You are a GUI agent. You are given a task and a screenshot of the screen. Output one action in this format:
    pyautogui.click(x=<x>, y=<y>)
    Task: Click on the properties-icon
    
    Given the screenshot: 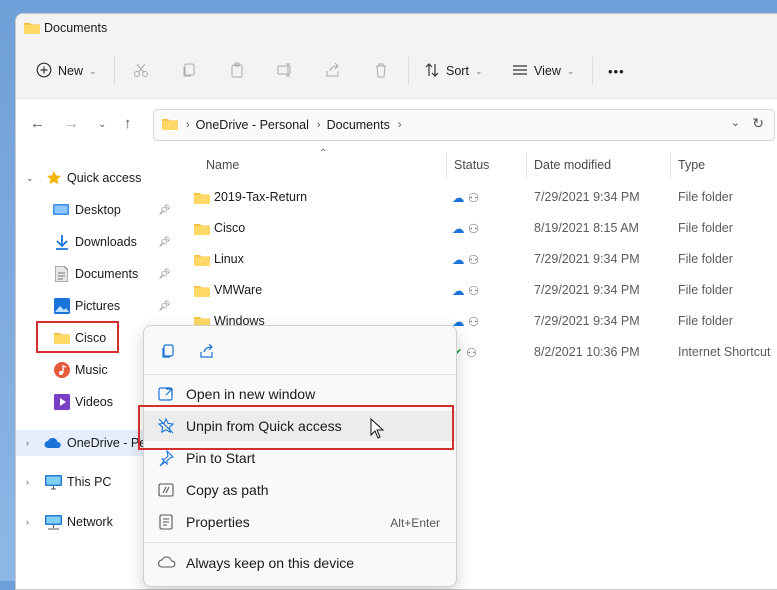 What is the action you would take?
    pyautogui.click(x=166, y=523)
    